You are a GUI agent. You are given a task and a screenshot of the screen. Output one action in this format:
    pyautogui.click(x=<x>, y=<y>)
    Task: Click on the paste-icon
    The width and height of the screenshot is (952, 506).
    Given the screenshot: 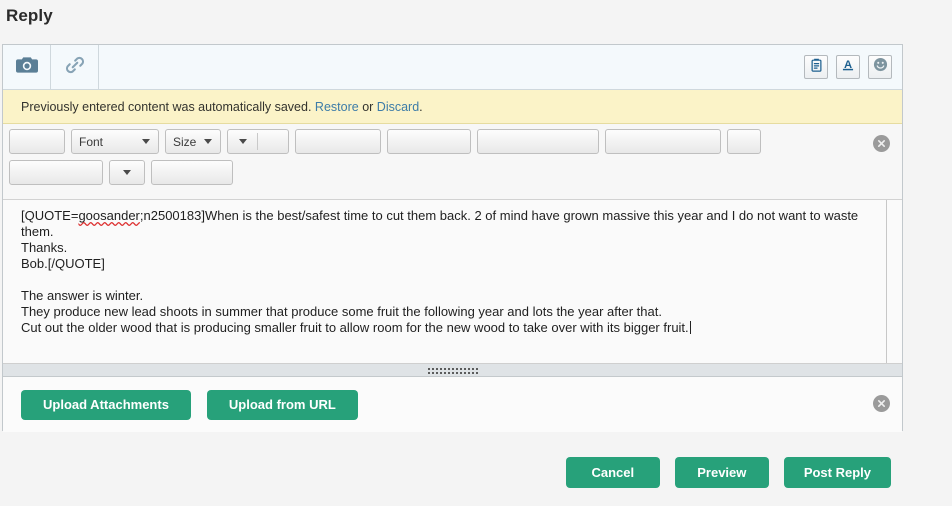 What is the action you would take?
    pyautogui.click(x=816, y=67)
    